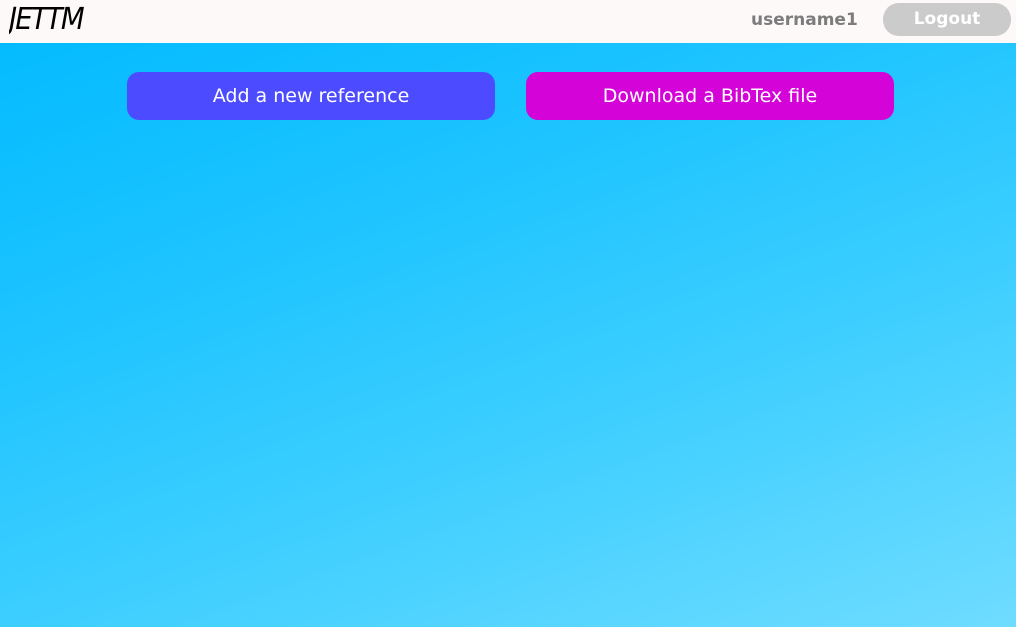  I want to click on top-navbar: JETTM username1 Logout, so click(508, 21).